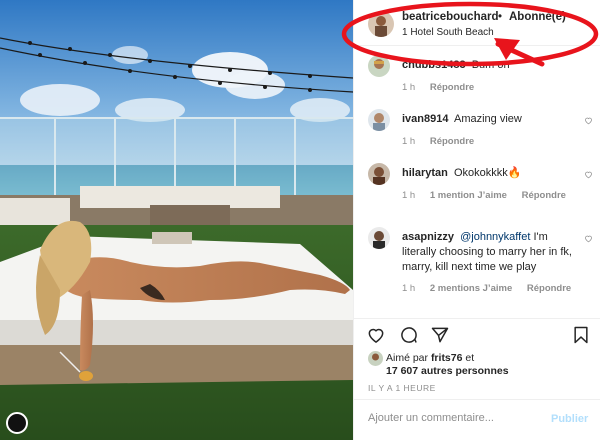 Image resolution: width=600 pixels, height=440 pixels. Describe the element at coordinates (381, 24) in the screenshot. I see `author-avatar` at that location.